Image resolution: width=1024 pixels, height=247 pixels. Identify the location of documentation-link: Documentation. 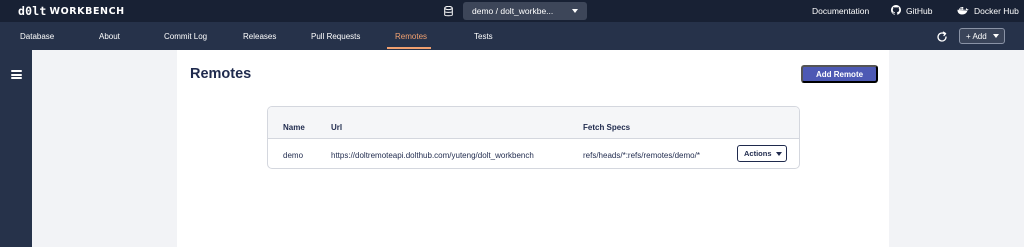
(840, 11).